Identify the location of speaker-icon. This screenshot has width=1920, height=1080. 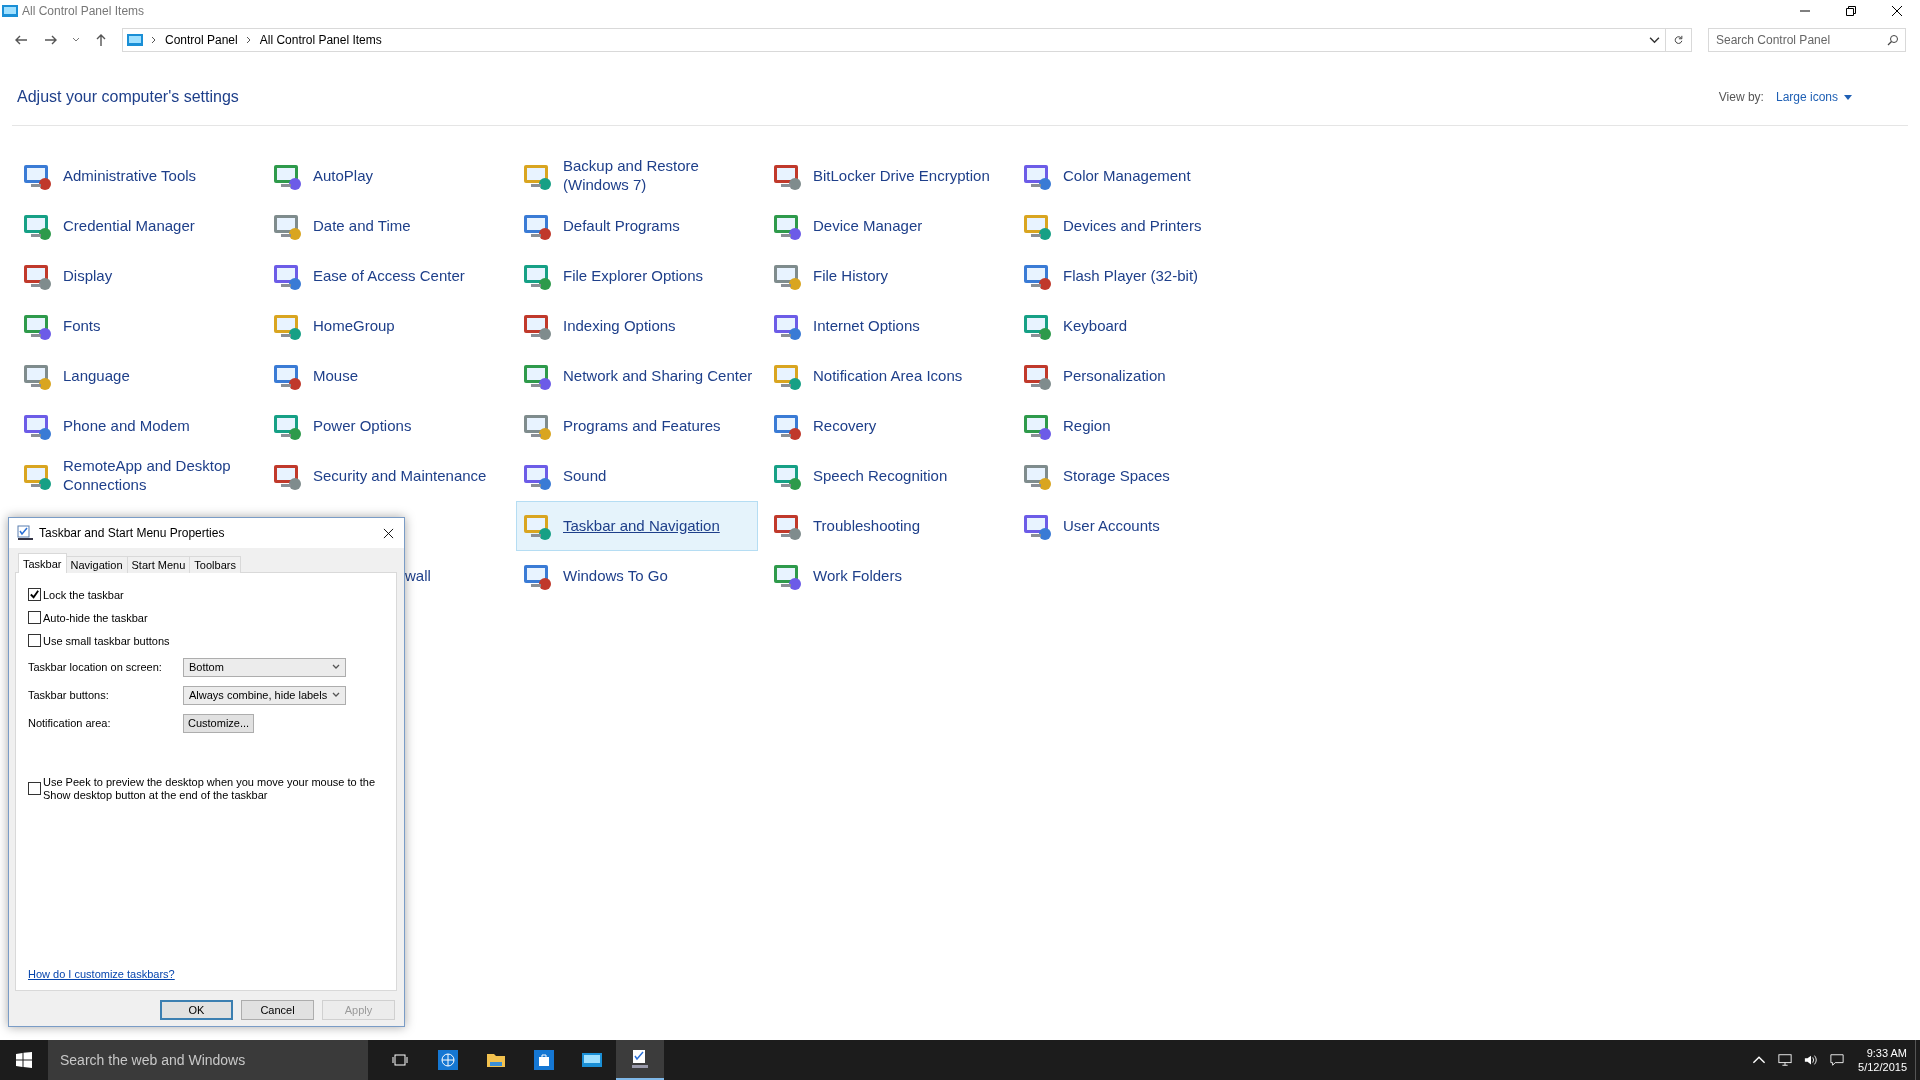
(1811, 1060).